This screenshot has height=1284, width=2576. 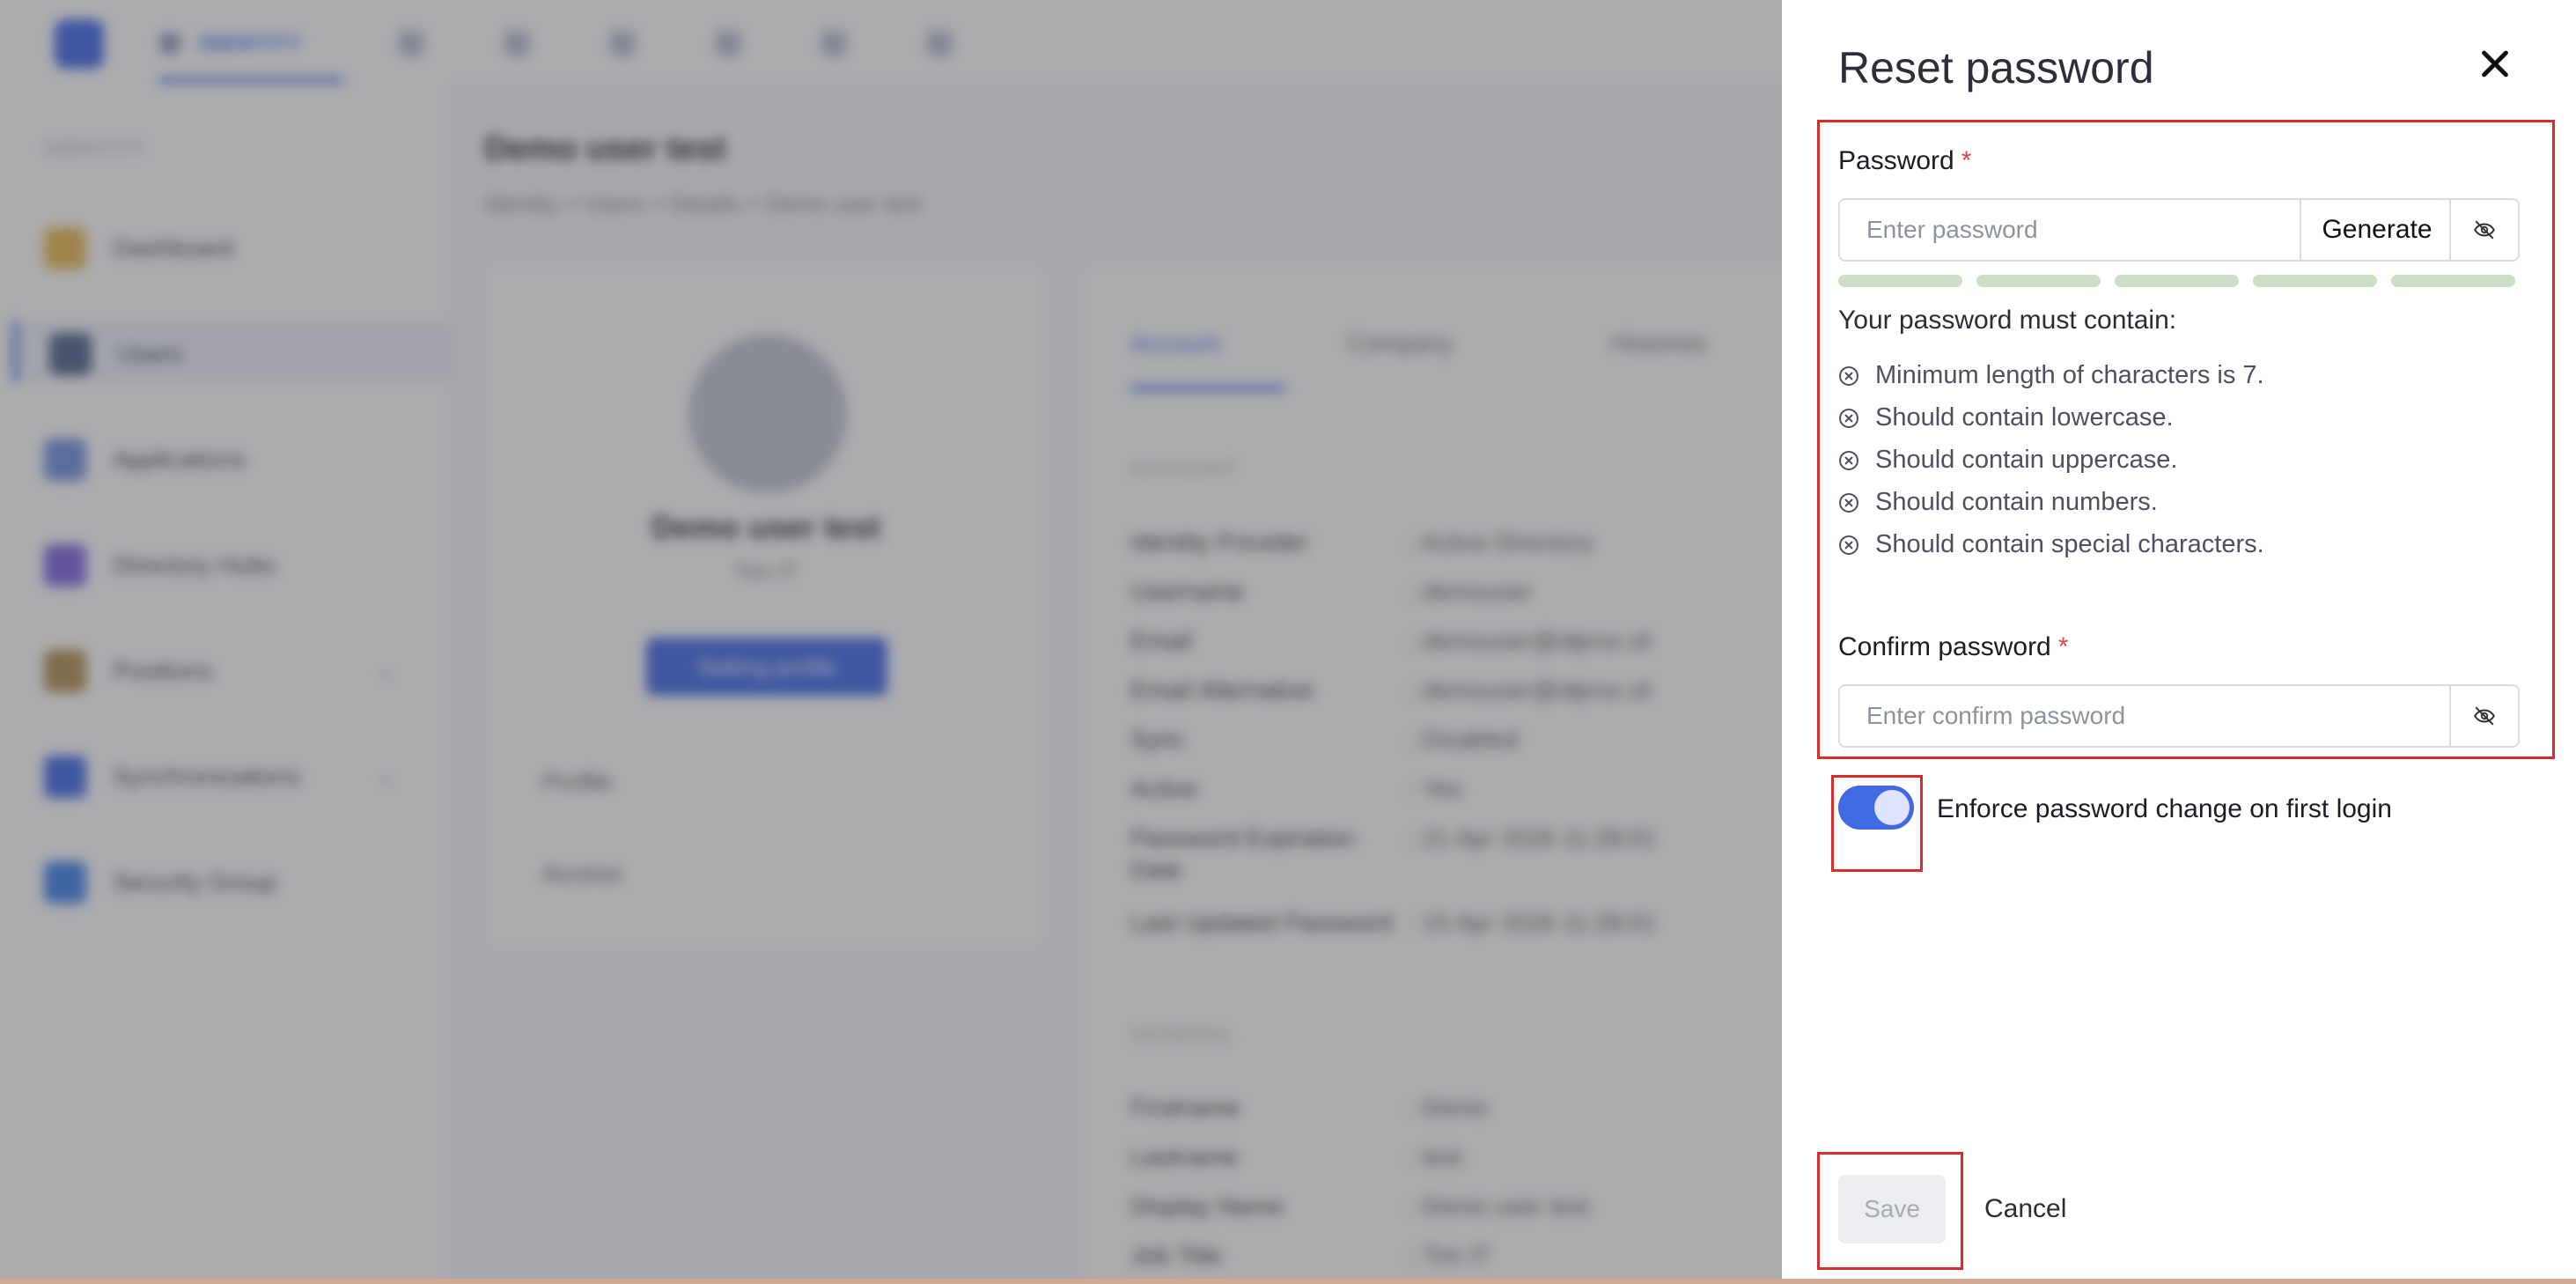 What do you see at coordinates (2070, 375) in the screenshot?
I see `requirement-text: Minimum length of characters is 7.` at bounding box center [2070, 375].